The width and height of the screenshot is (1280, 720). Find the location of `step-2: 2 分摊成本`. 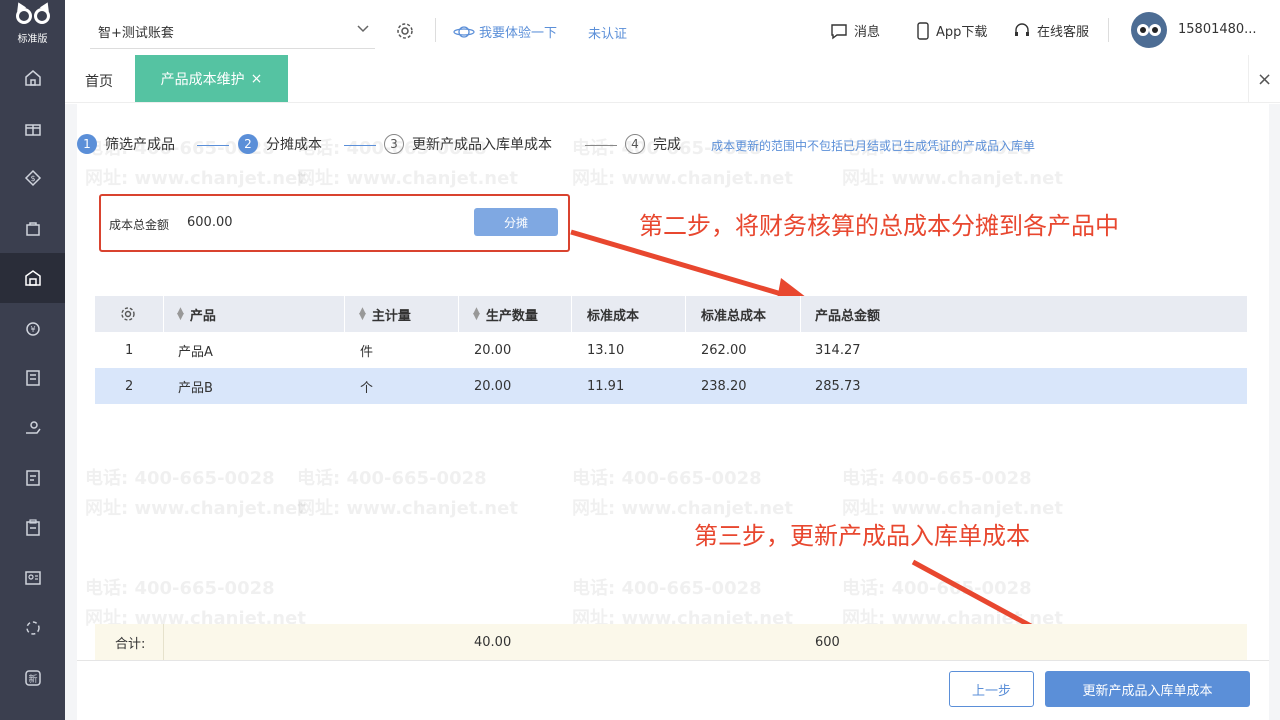

step-2: 2 分摊成本 is located at coordinates (280, 144).